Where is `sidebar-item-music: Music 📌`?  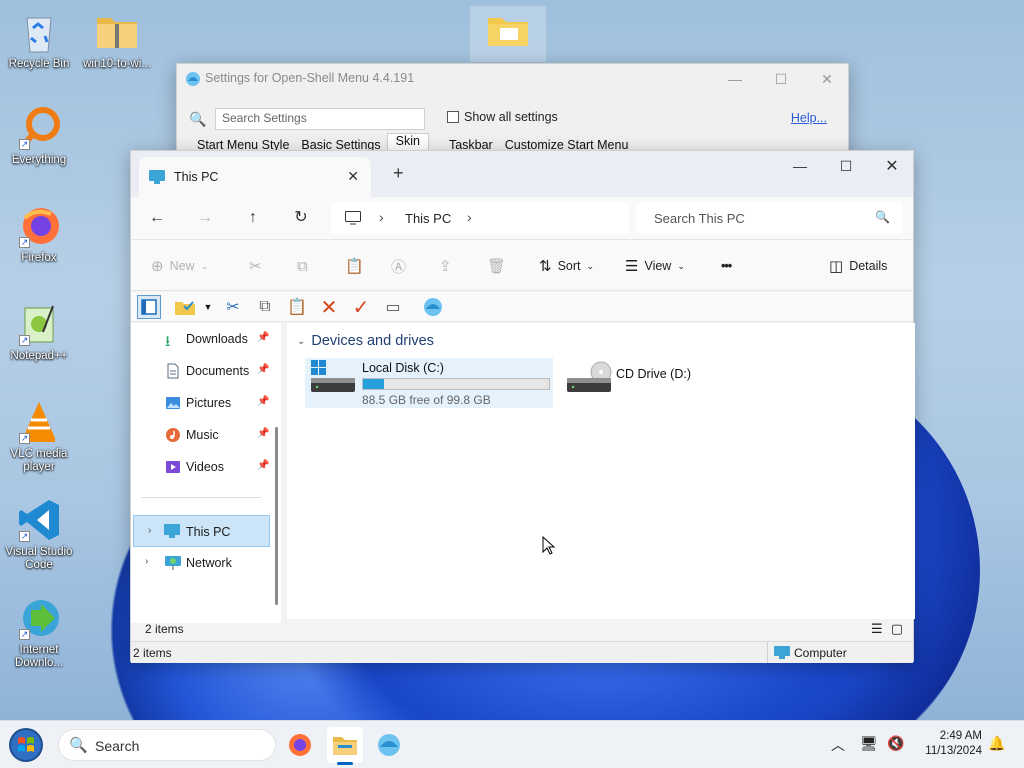 sidebar-item-music: Music 📌 is located at coordinates (206, 435).